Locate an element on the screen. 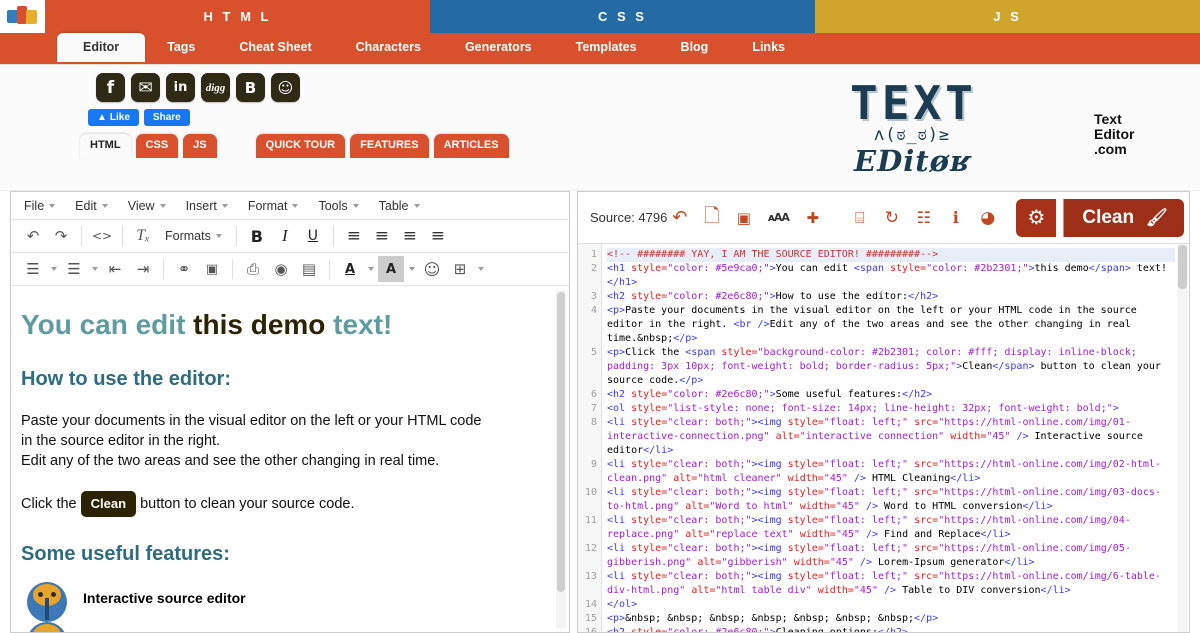 This screenshot has height=633, width=1200. editor-toolbar-row2: ☰ ☰ ⇤ ⇥ ⚭ ▣ ⎙ ◉ ▤ A A ☺ ⊞ is located at coordinates (290, 269).